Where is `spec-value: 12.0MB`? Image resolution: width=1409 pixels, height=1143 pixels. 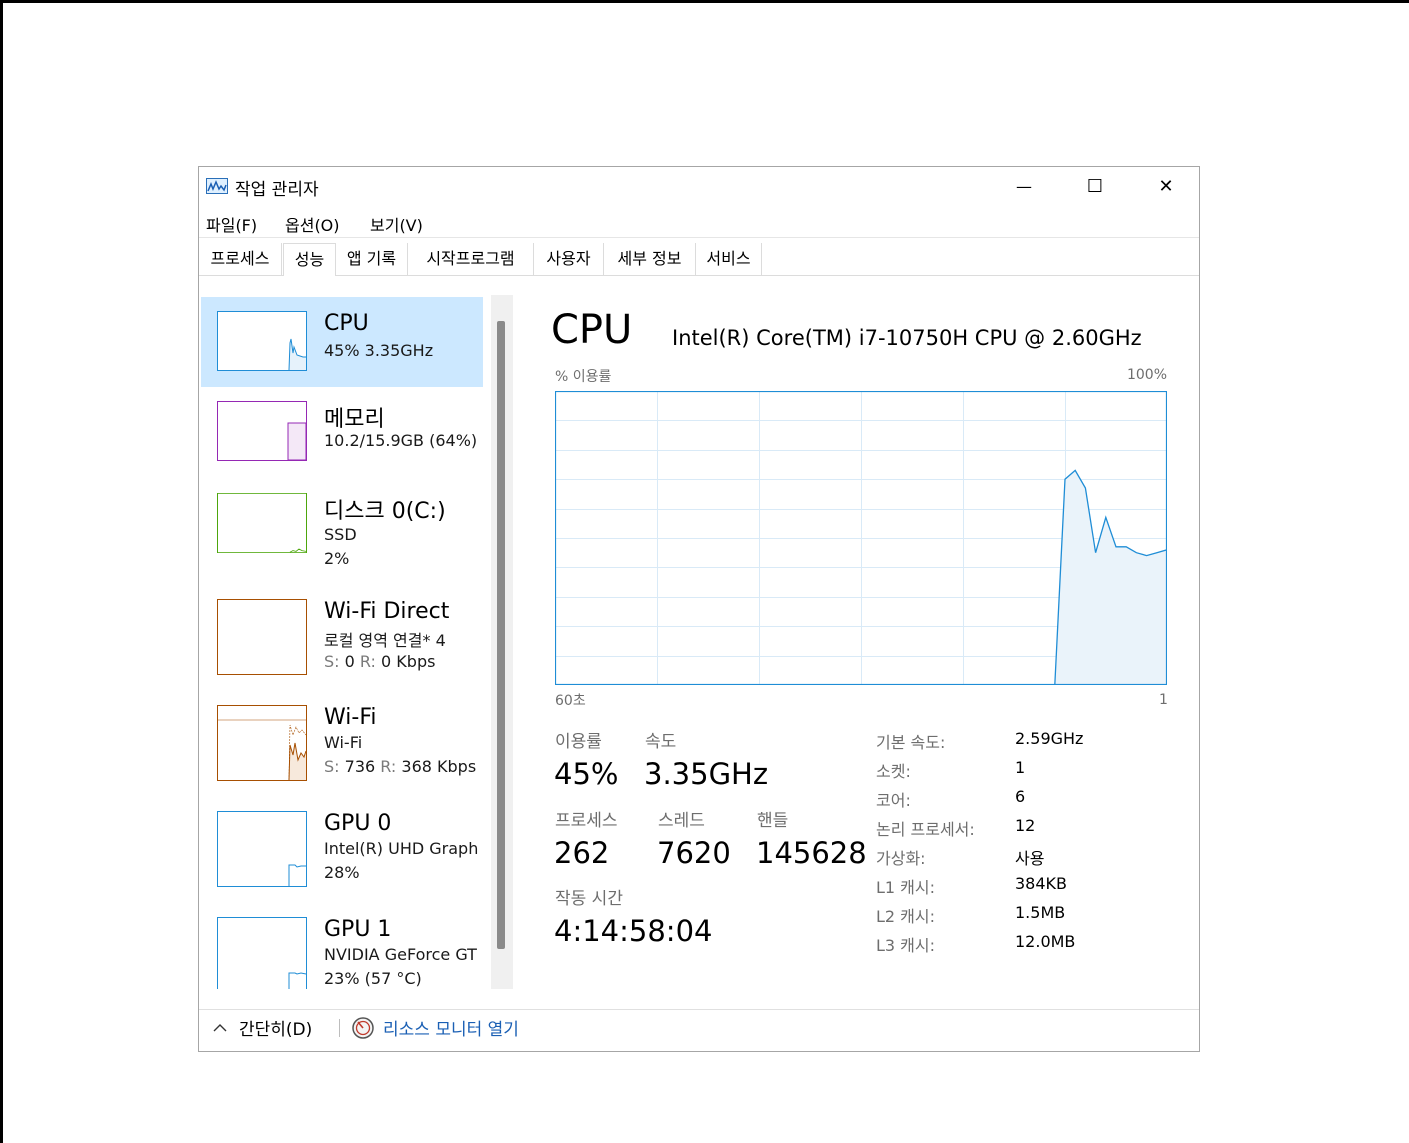
spec-value: 12.0MB is located at coordinates (1045, 941).